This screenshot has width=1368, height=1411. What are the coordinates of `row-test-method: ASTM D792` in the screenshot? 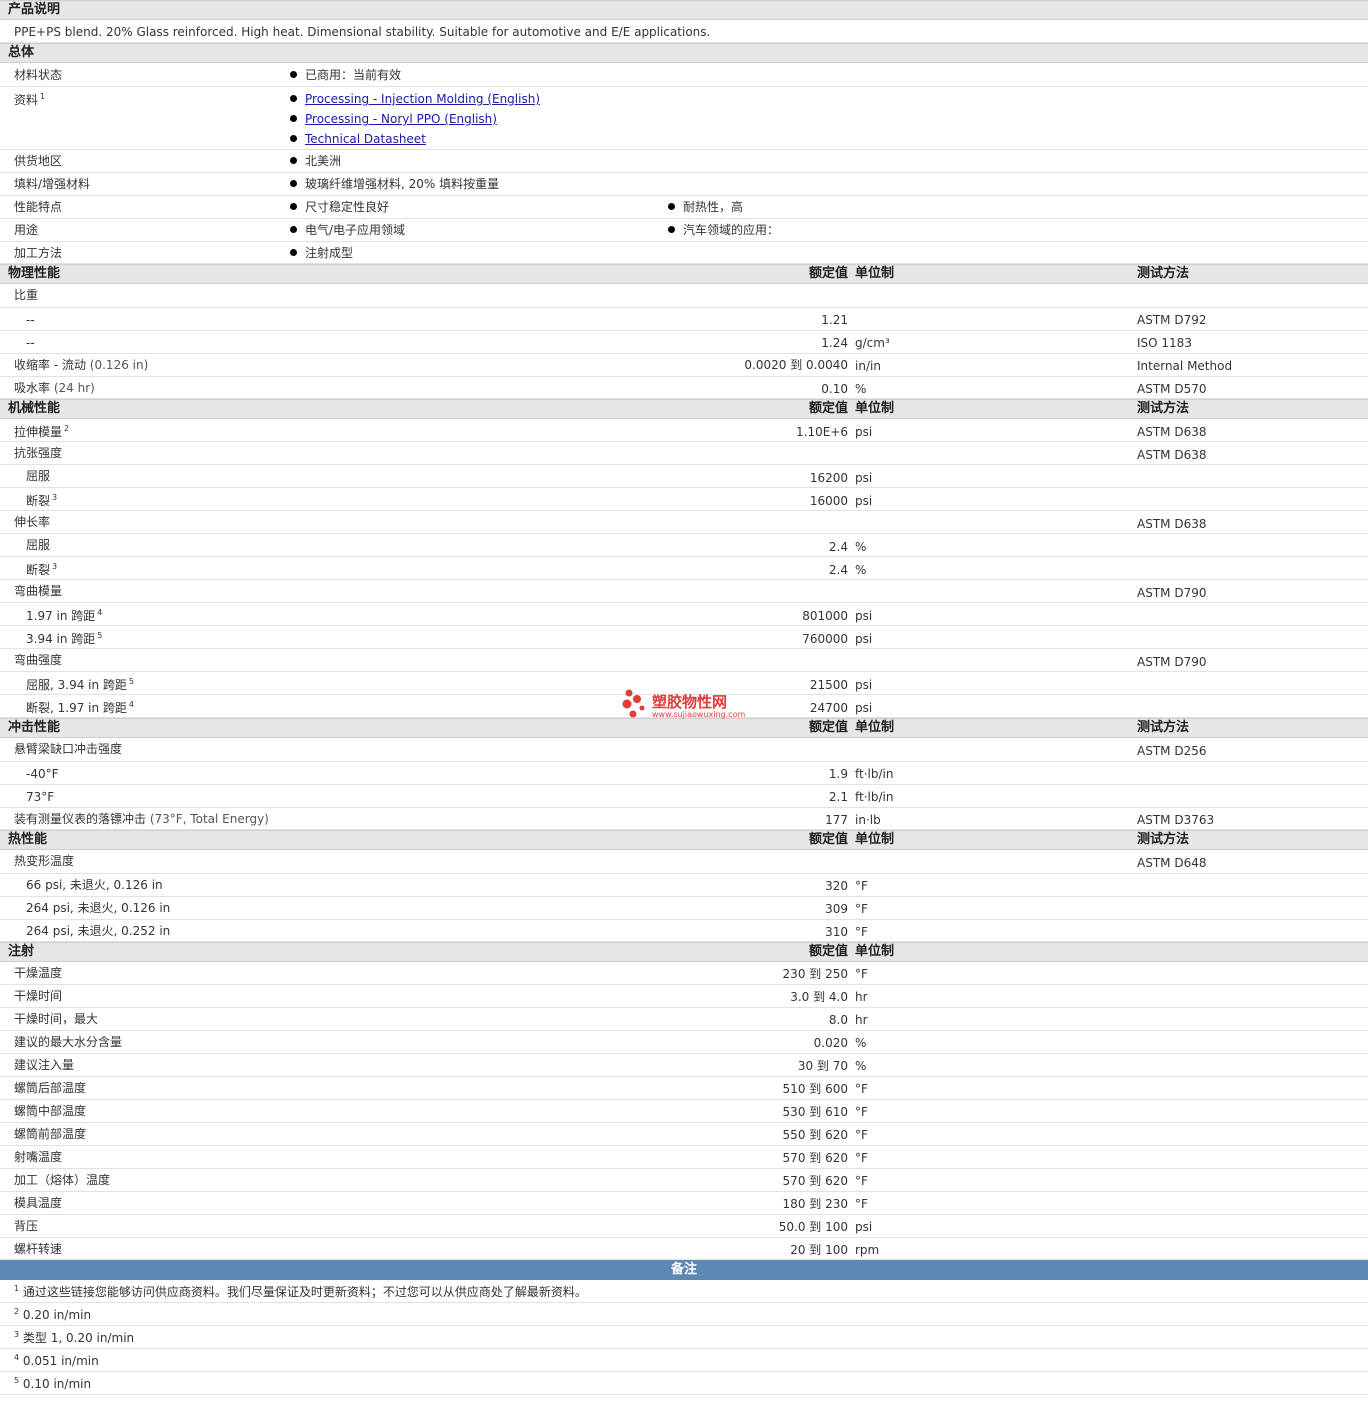 It's located at (1172, 320).